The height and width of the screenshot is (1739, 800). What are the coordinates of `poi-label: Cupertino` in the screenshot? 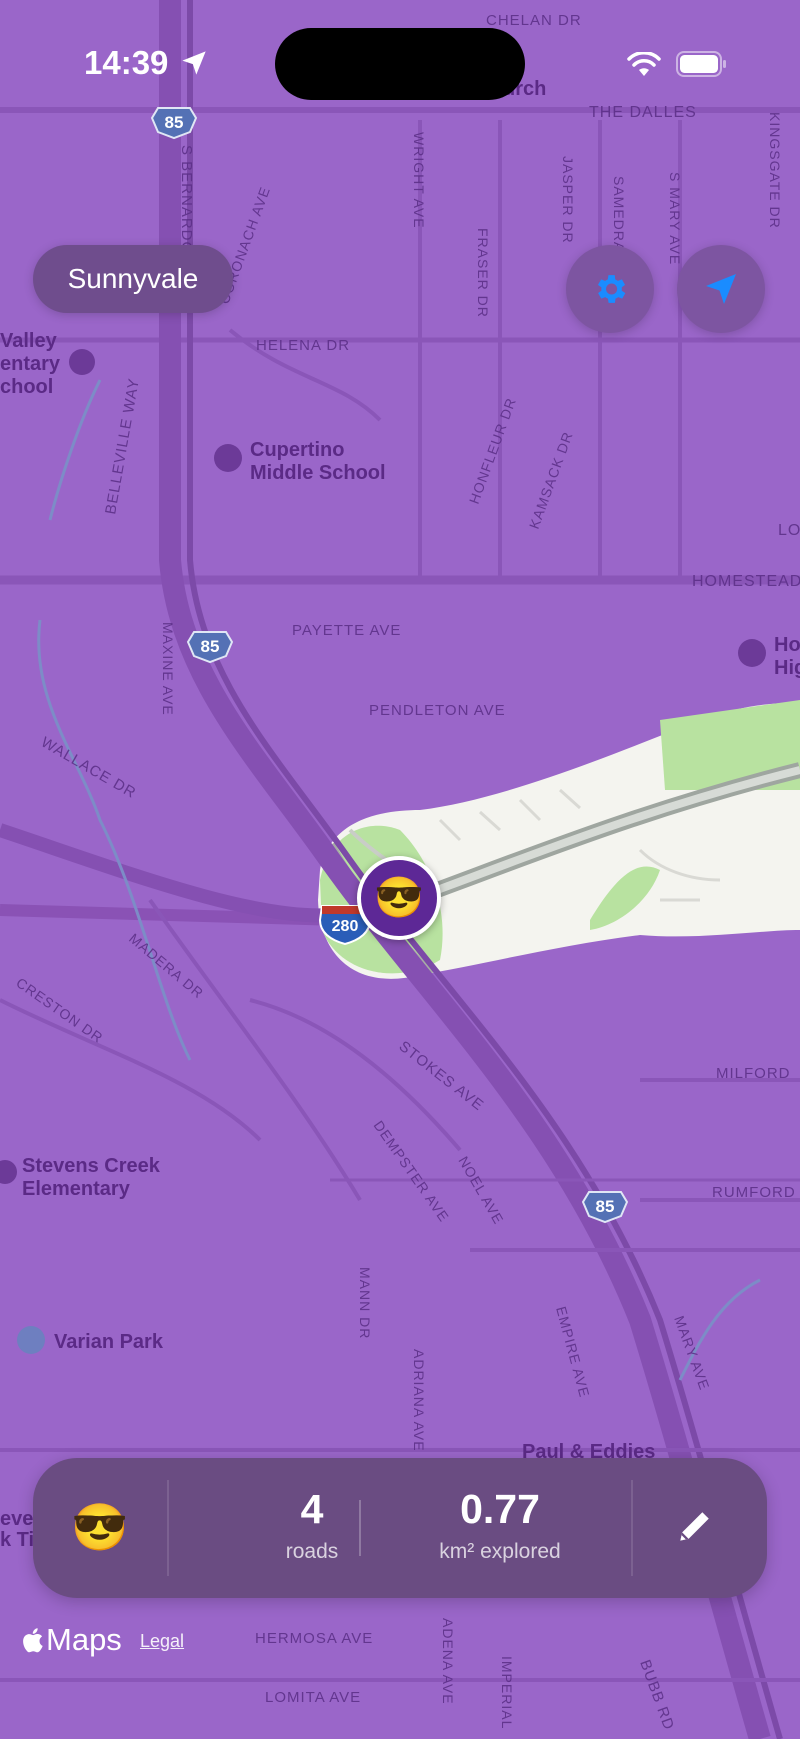 It's located at (297, 450).